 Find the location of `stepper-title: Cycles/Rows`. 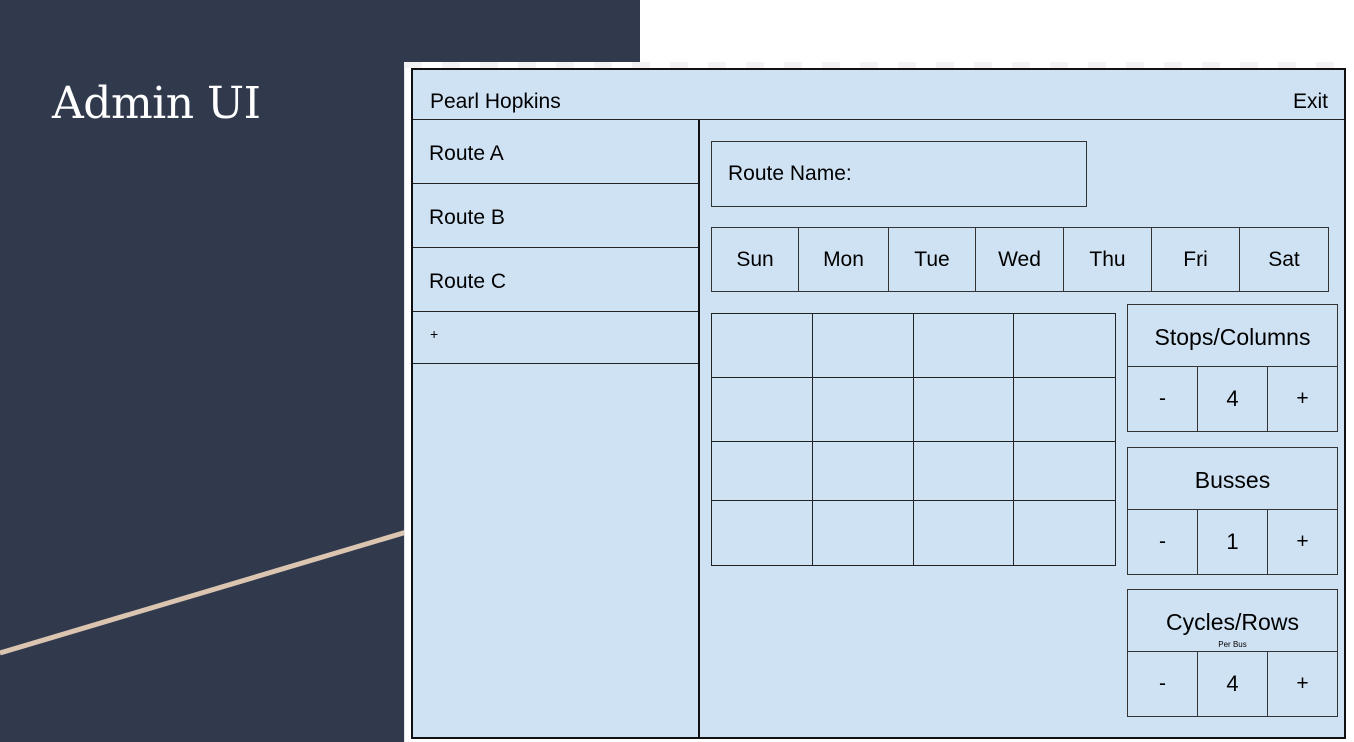

stepper-title: Cycles/Rows is located at coordinates (1232, 622).